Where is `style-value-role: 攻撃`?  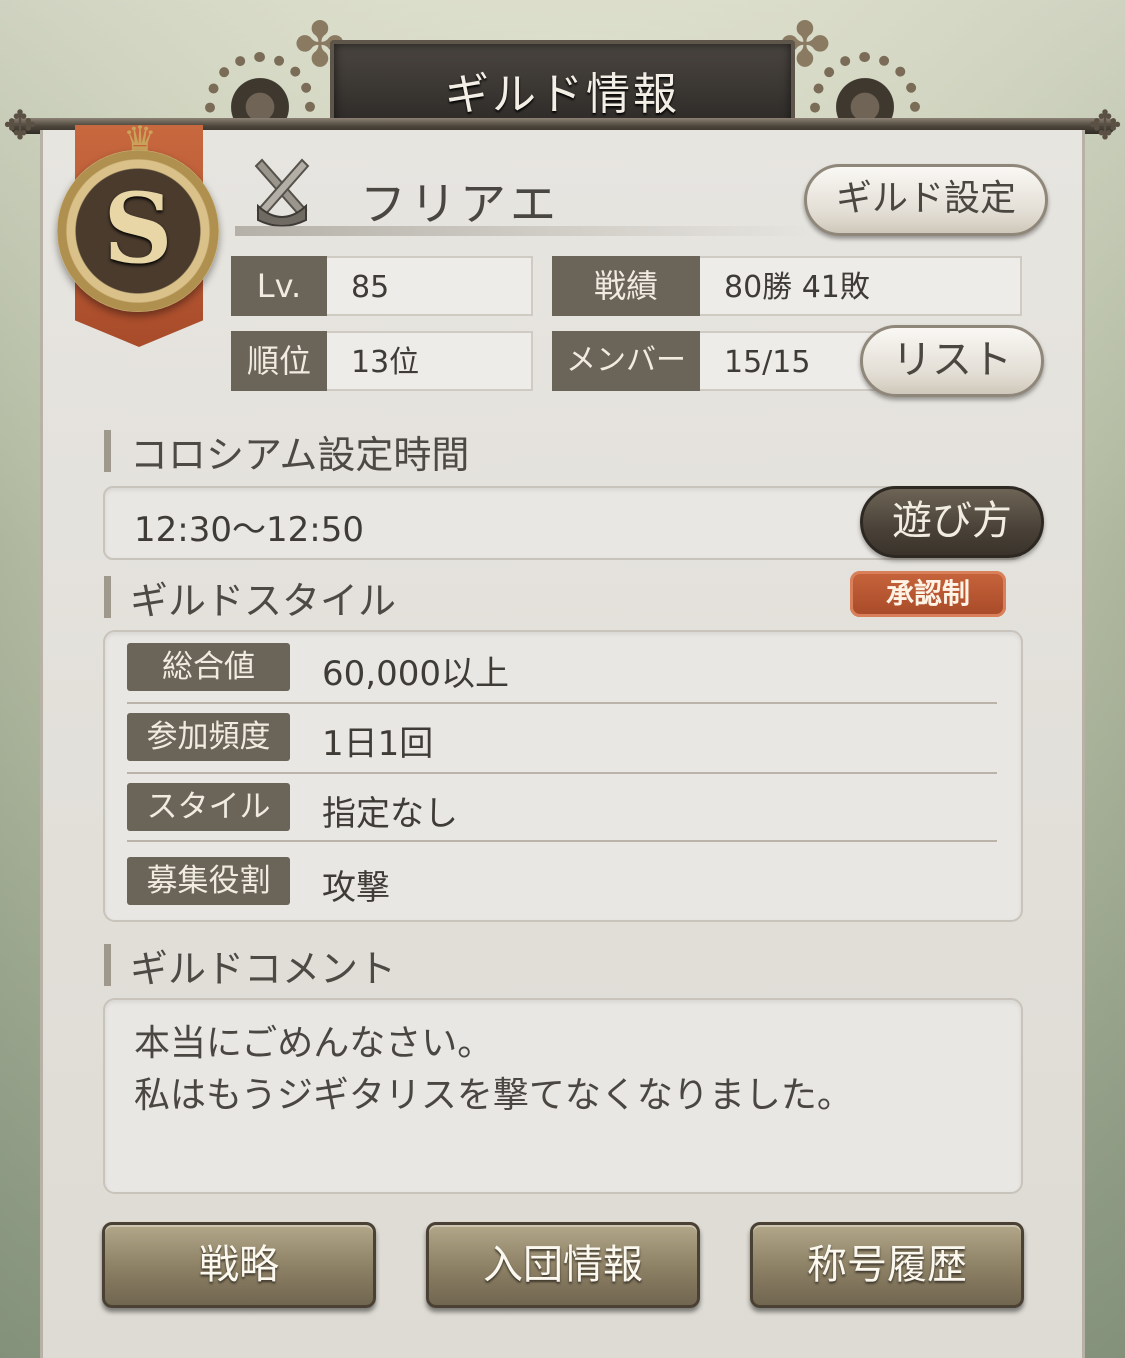
style-value-role: 攻撃 is located at coordinates (356, 888).